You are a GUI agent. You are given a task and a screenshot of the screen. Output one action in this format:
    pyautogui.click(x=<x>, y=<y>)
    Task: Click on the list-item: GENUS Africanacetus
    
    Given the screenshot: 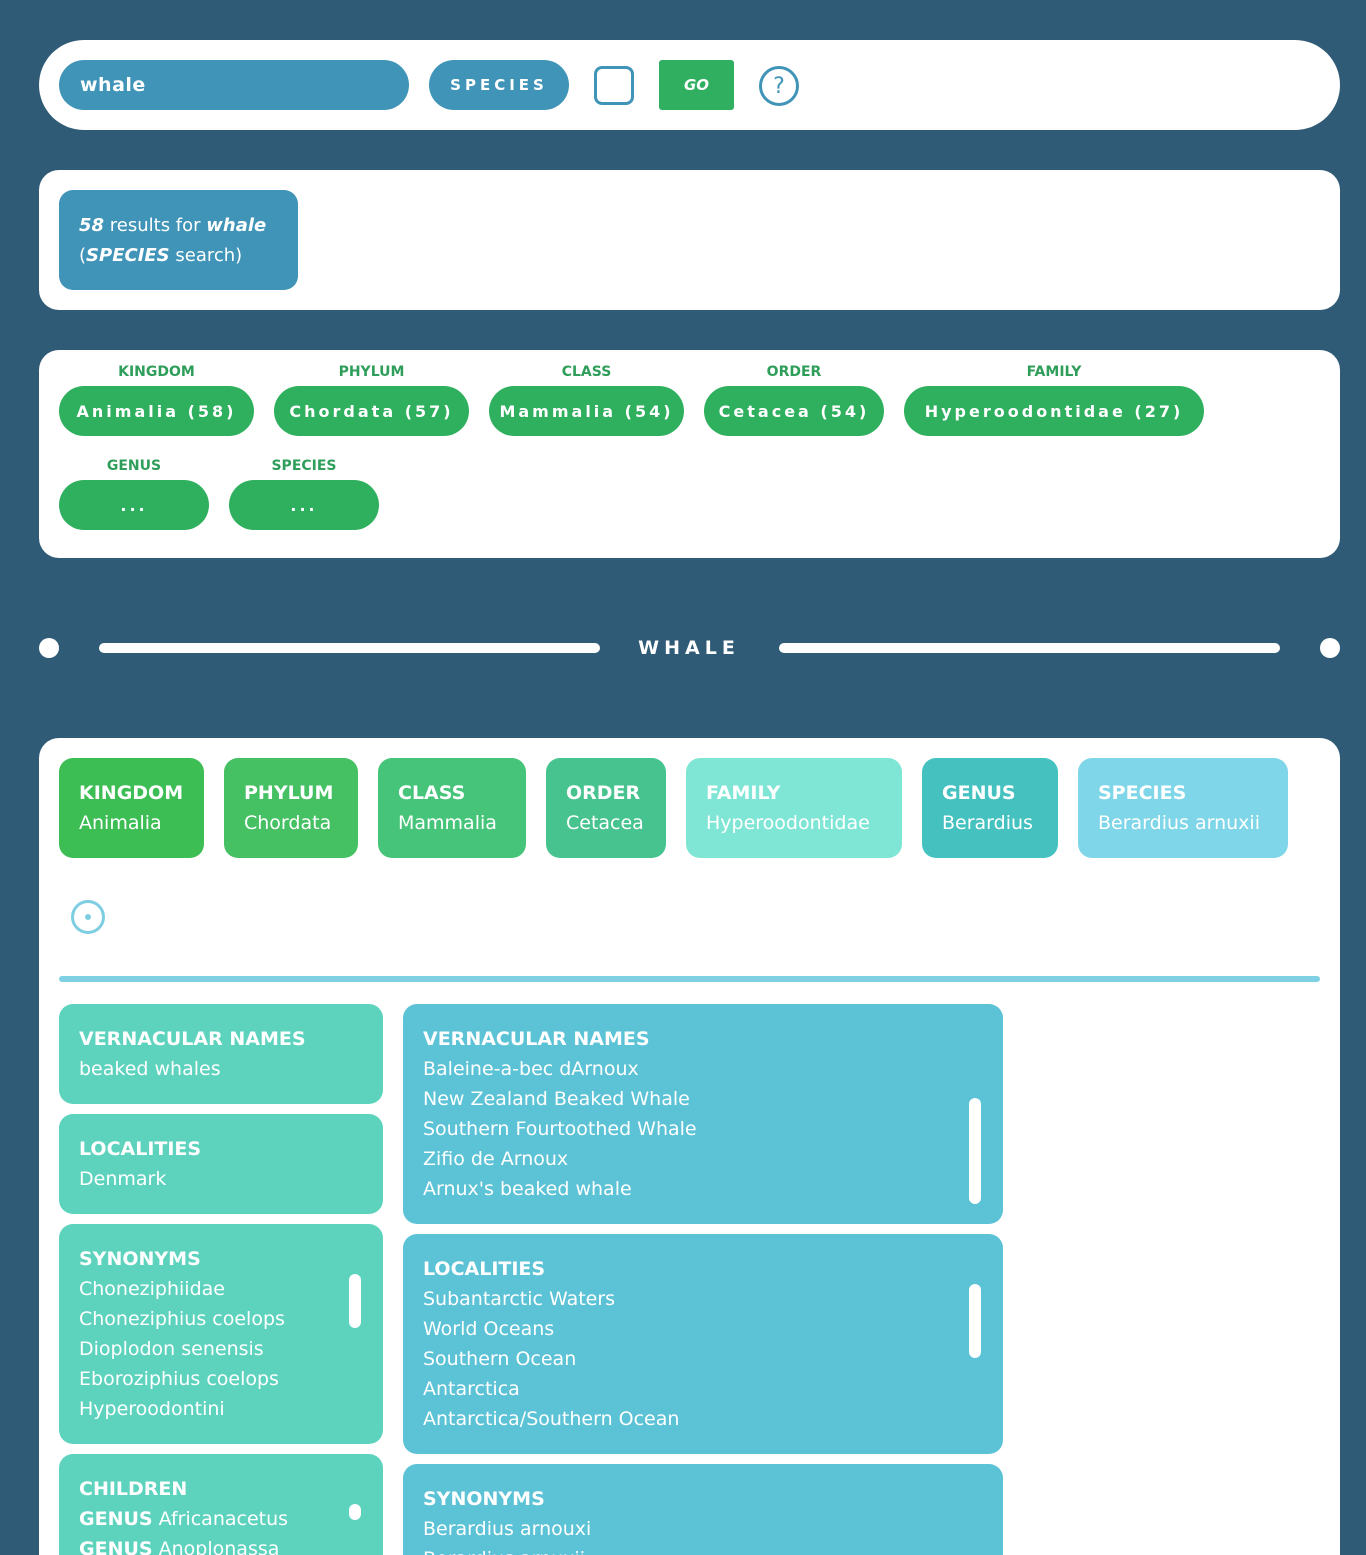 What is the action you would take?
    pyautogui.click(x=221, y=1519)
    